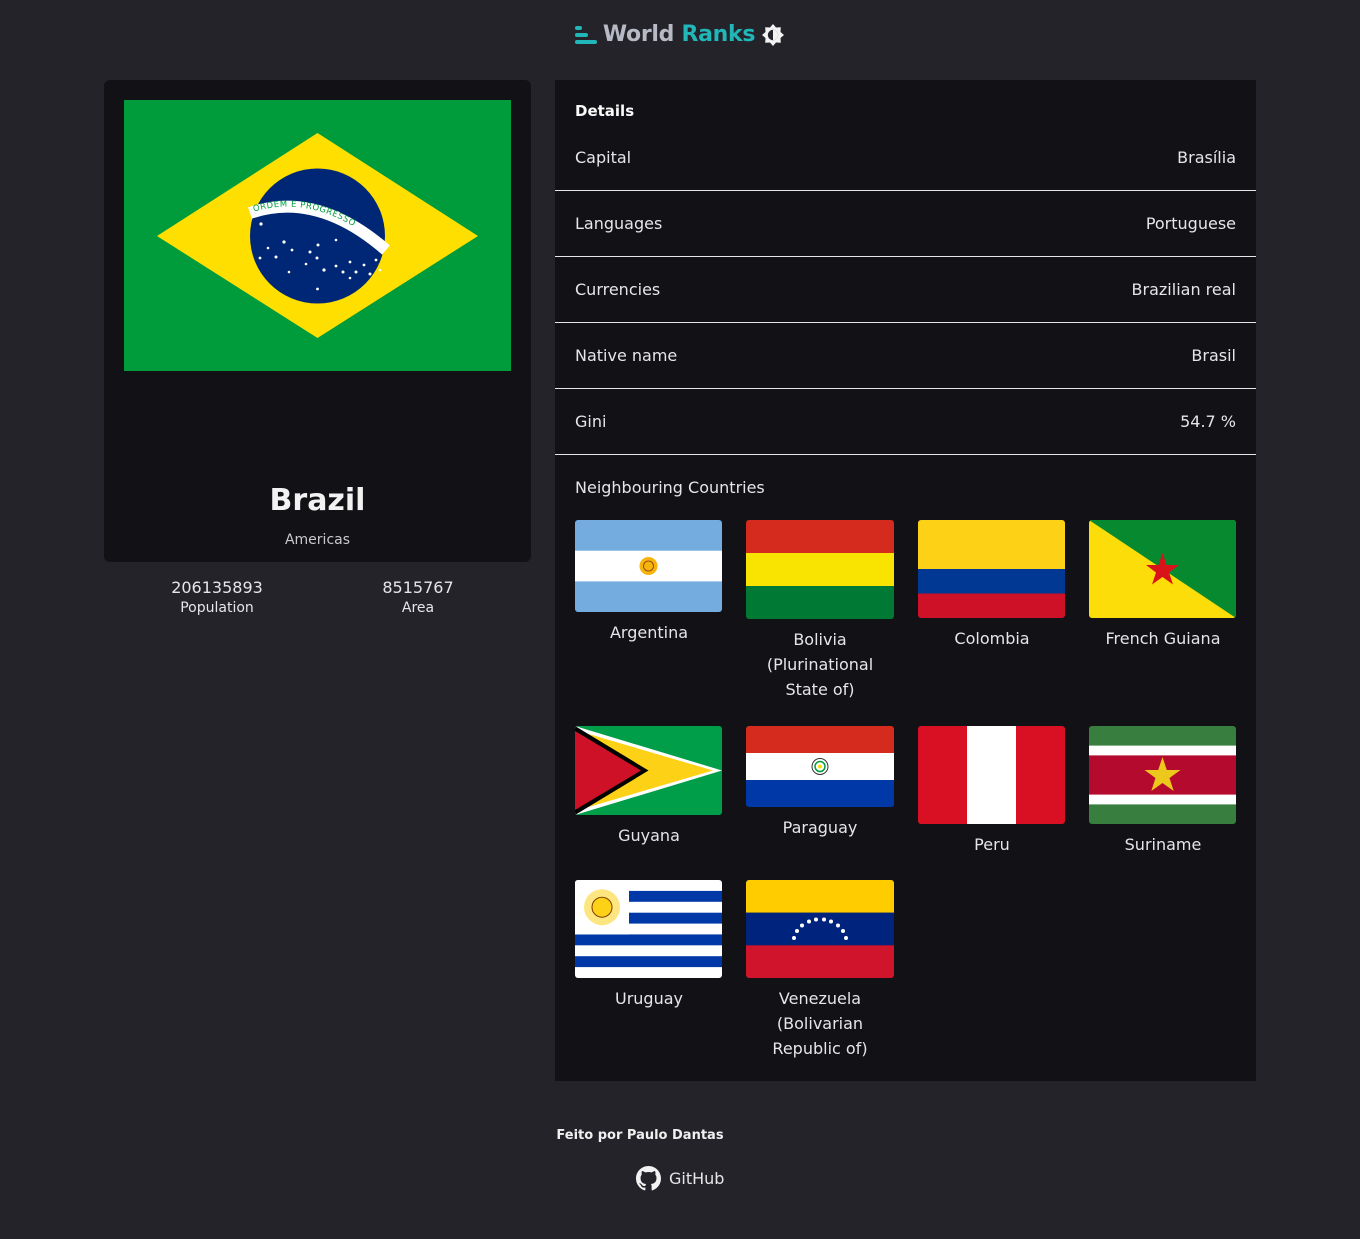 The image size is (1360, 1239). I want to click on population-label: Population, so click(217, 608).